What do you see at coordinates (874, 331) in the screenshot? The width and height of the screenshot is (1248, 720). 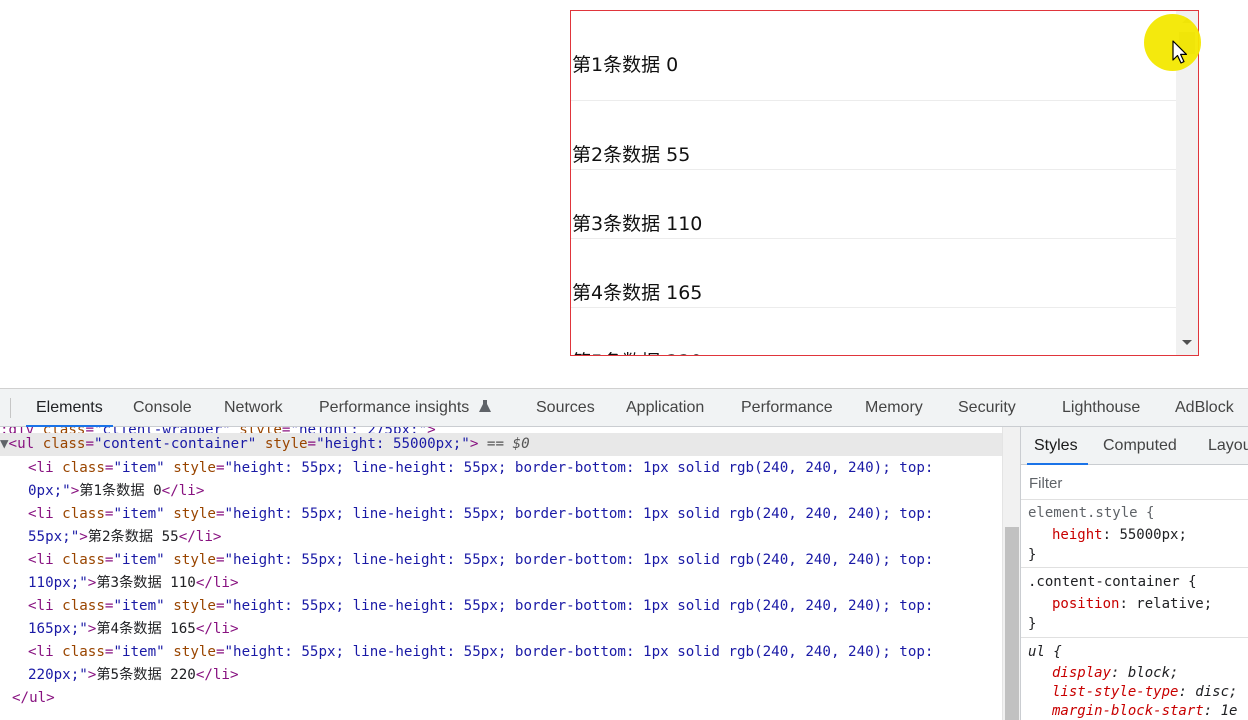 I see `list-item: 第5条数据 220` at bounding box center [874, 331].